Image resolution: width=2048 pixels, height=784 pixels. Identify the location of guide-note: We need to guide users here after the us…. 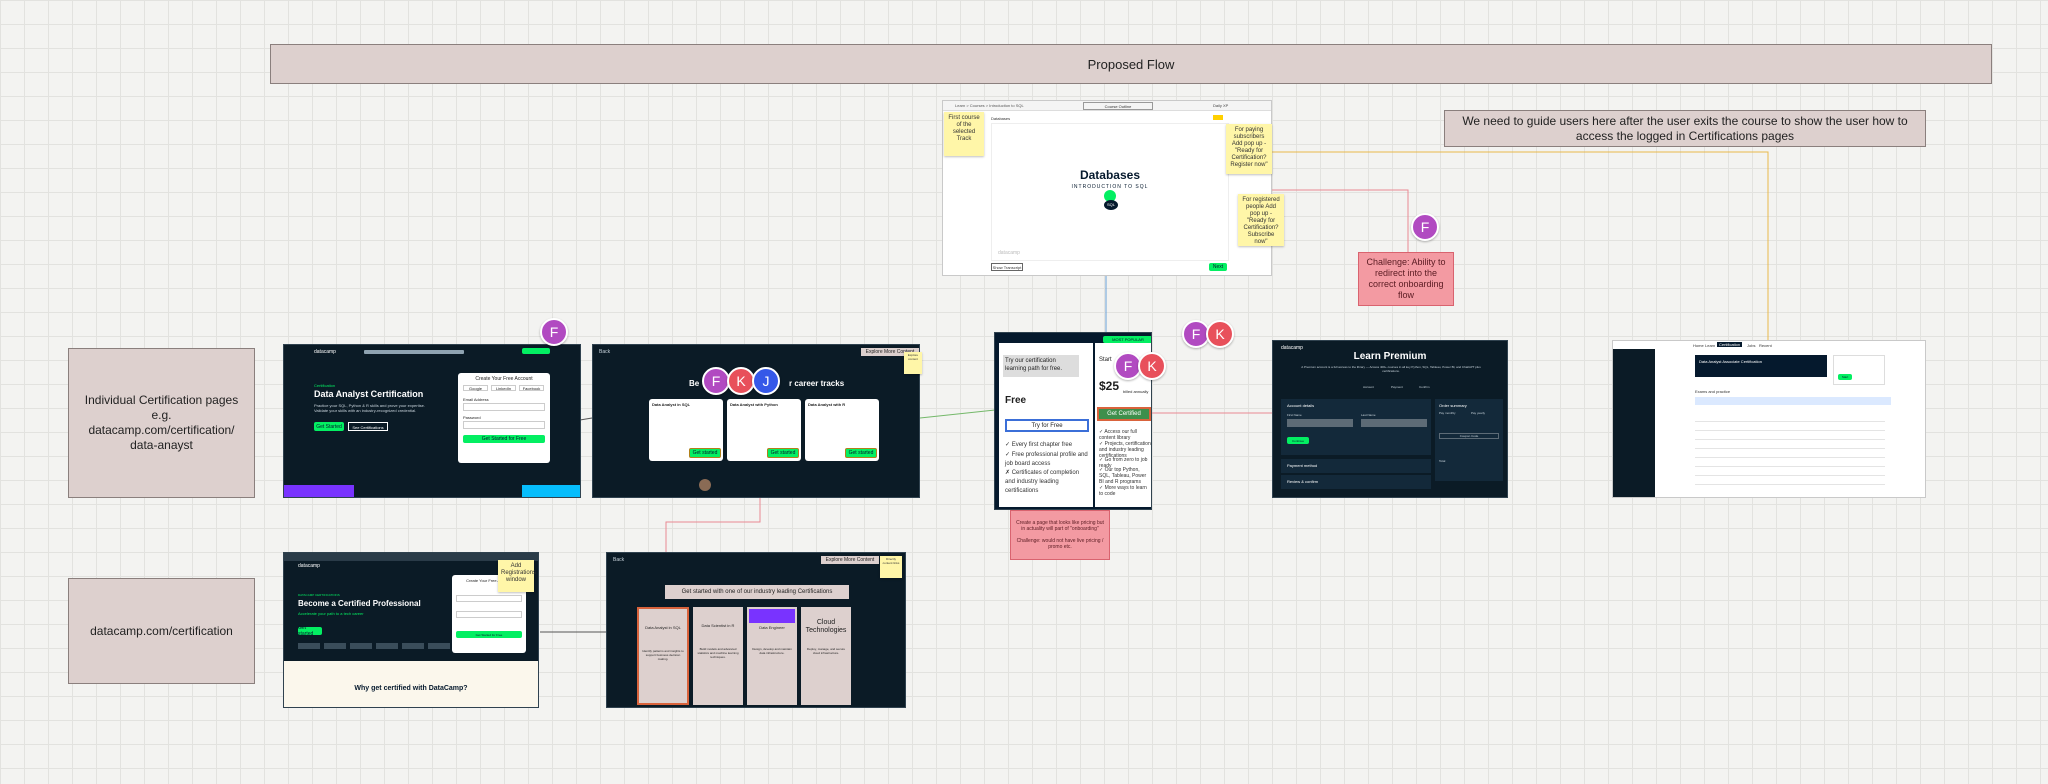
(1685, 128).